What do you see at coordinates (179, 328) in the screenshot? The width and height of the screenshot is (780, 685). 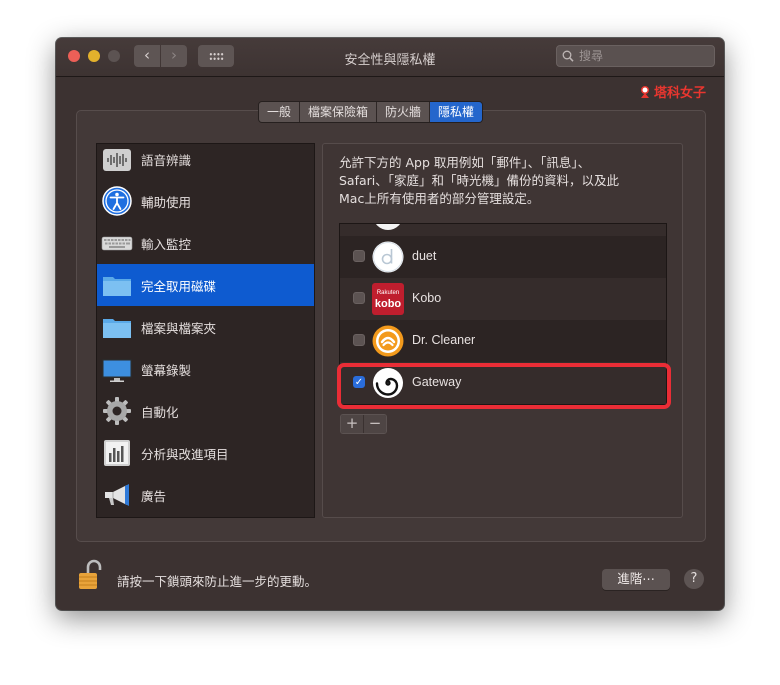 I see `sidebar-item-label: 檔案與檔案夾` at bounding box center [179, 328].